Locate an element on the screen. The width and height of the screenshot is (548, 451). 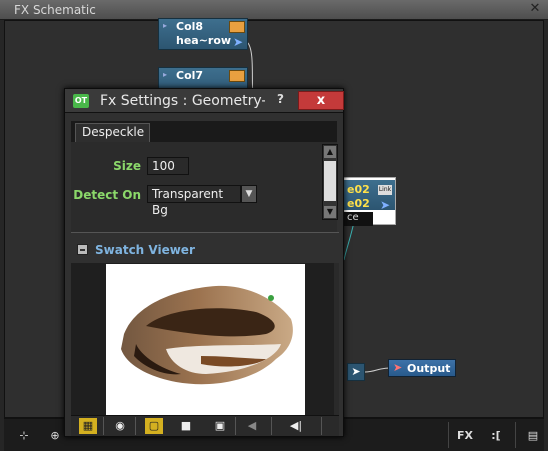
node-name: Col7 is located at coordinates (190, 75).